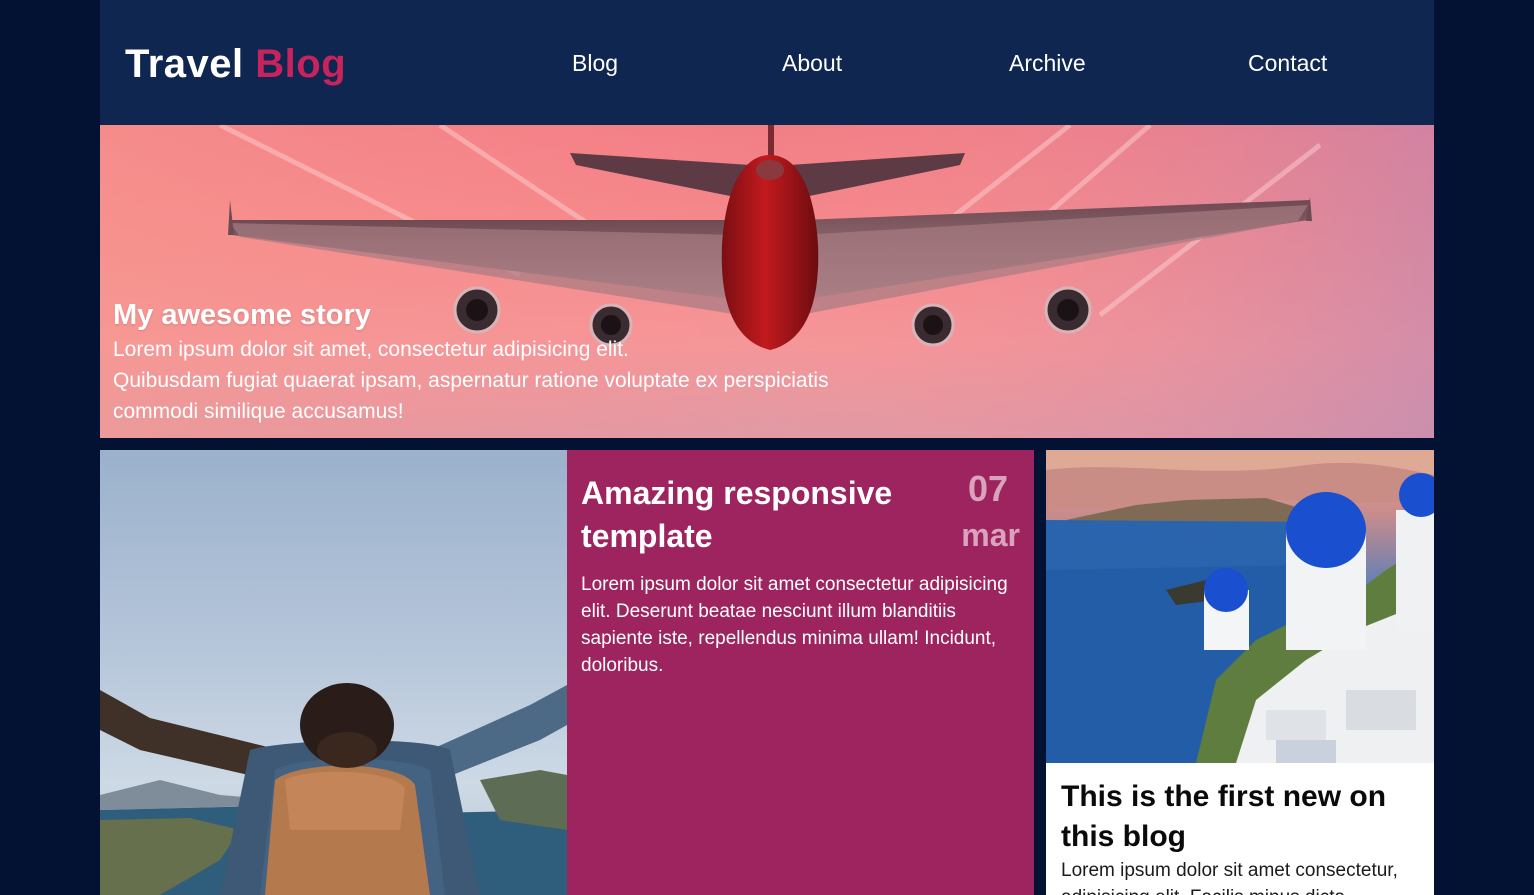 The image size is (1534, 895). Describe the element at coordinates (990, 535) in the screenshot. I see `post-date-month: mar` at that location.